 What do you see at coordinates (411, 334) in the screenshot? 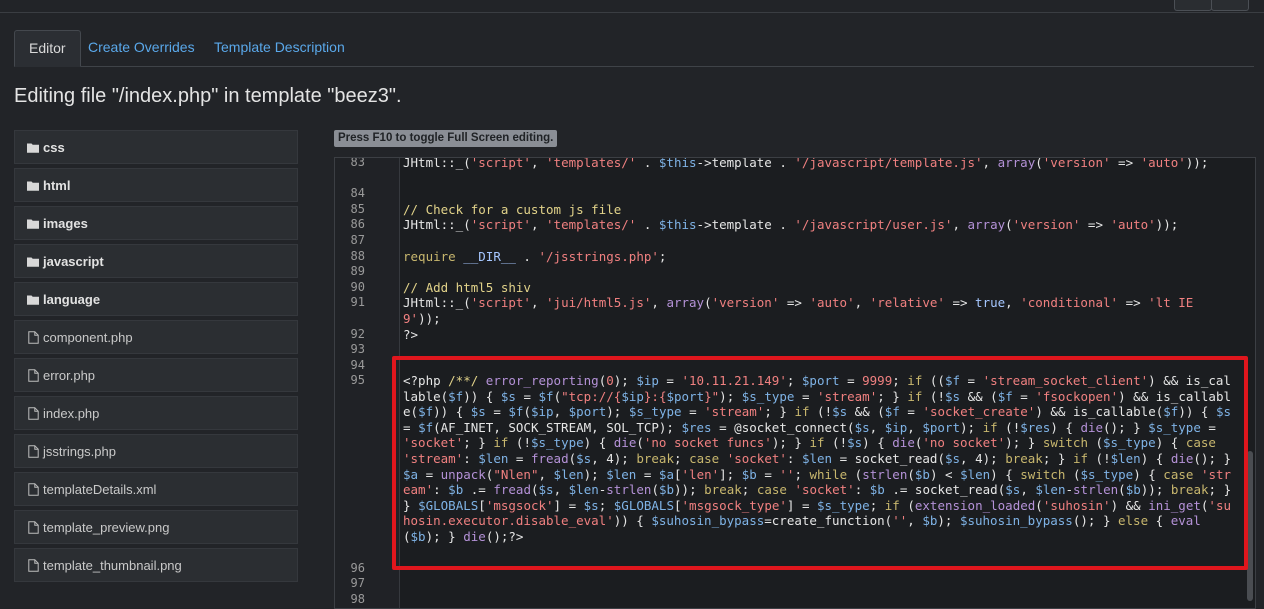
I see `code-line: ?>` at bounding box center [411, 334].